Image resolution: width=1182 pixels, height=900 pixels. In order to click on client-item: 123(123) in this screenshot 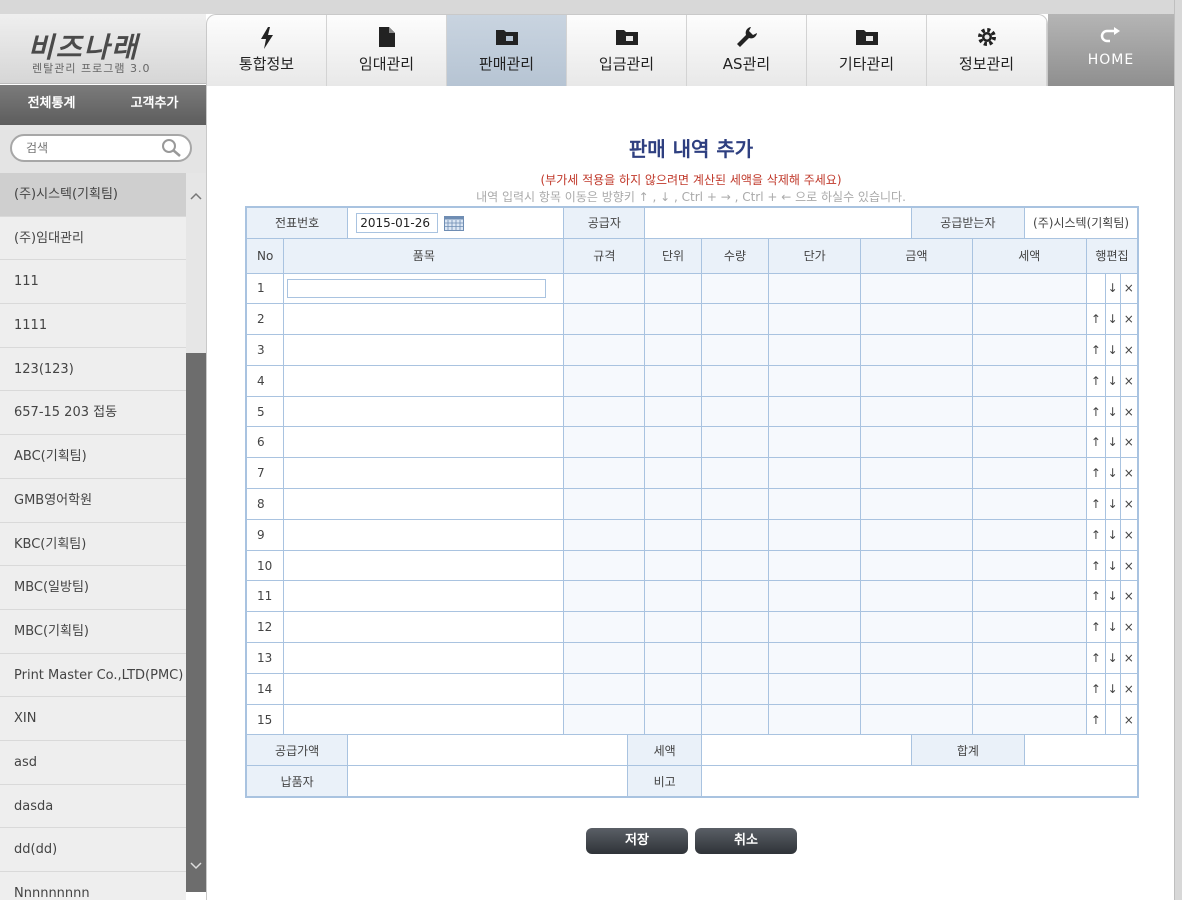, I will do `click(93, 370)`.